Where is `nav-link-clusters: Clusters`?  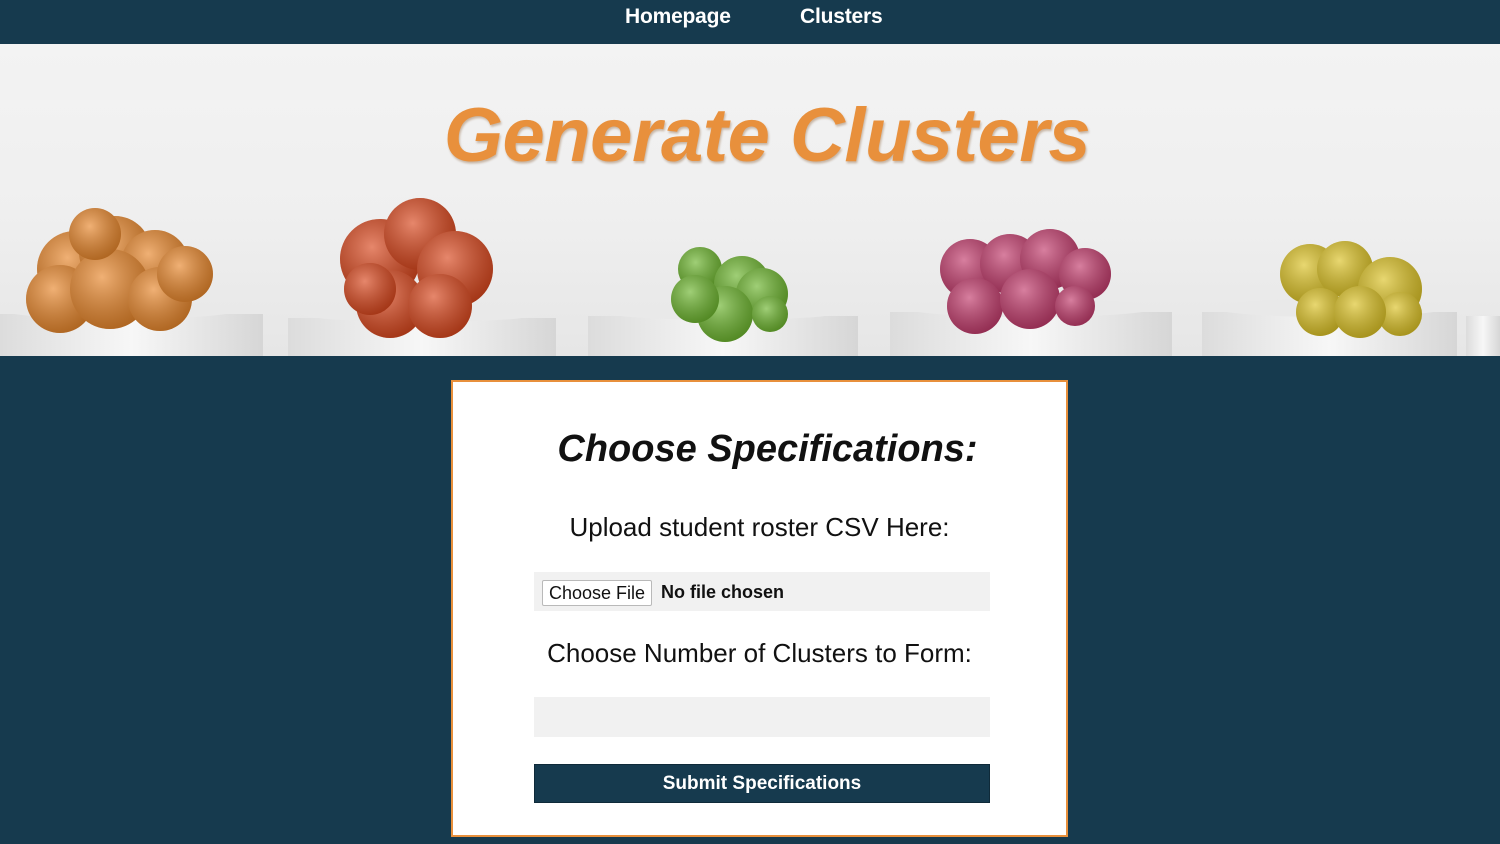
nav-link-clusters: Clusters is located at coordinates (841, 17).